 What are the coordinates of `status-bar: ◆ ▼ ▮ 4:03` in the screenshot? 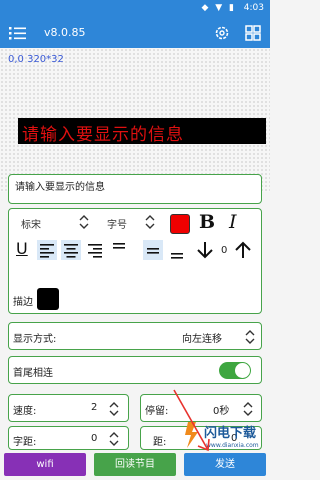 It's located at (135, 9).